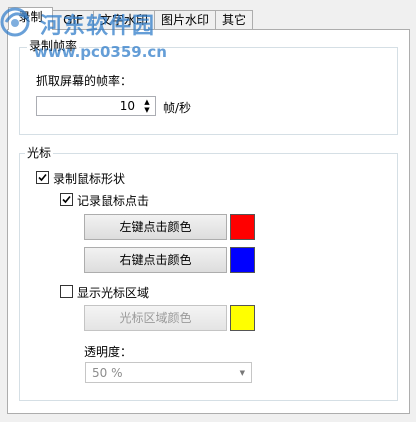 The width and height of the screenshot is (416, 422). What do you see at coordinates (98, 26) in the screenshot?
I see `watermark-title: 河东软件园` at bounding box center [98, 26].